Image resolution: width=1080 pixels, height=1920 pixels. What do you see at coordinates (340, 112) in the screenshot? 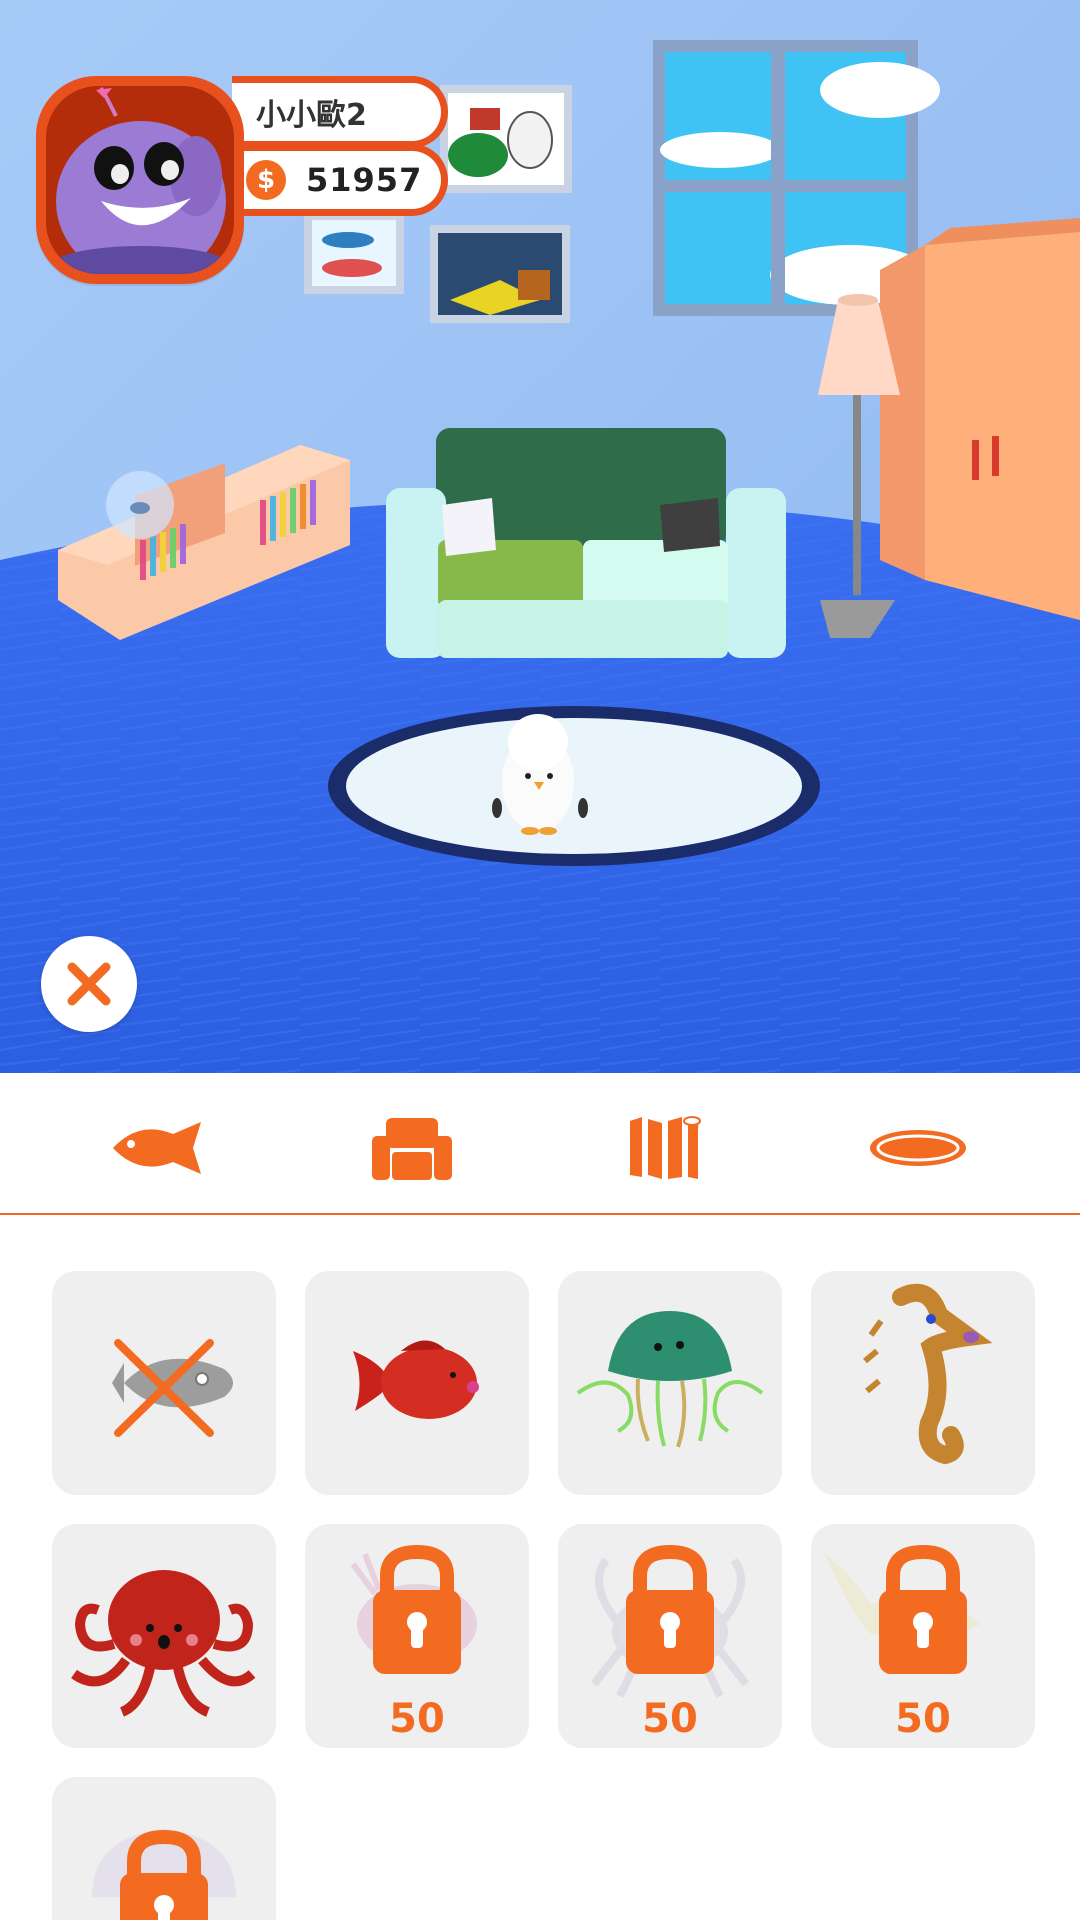
I see `player-name: 小小歐2` at bounding box center [340, 112].